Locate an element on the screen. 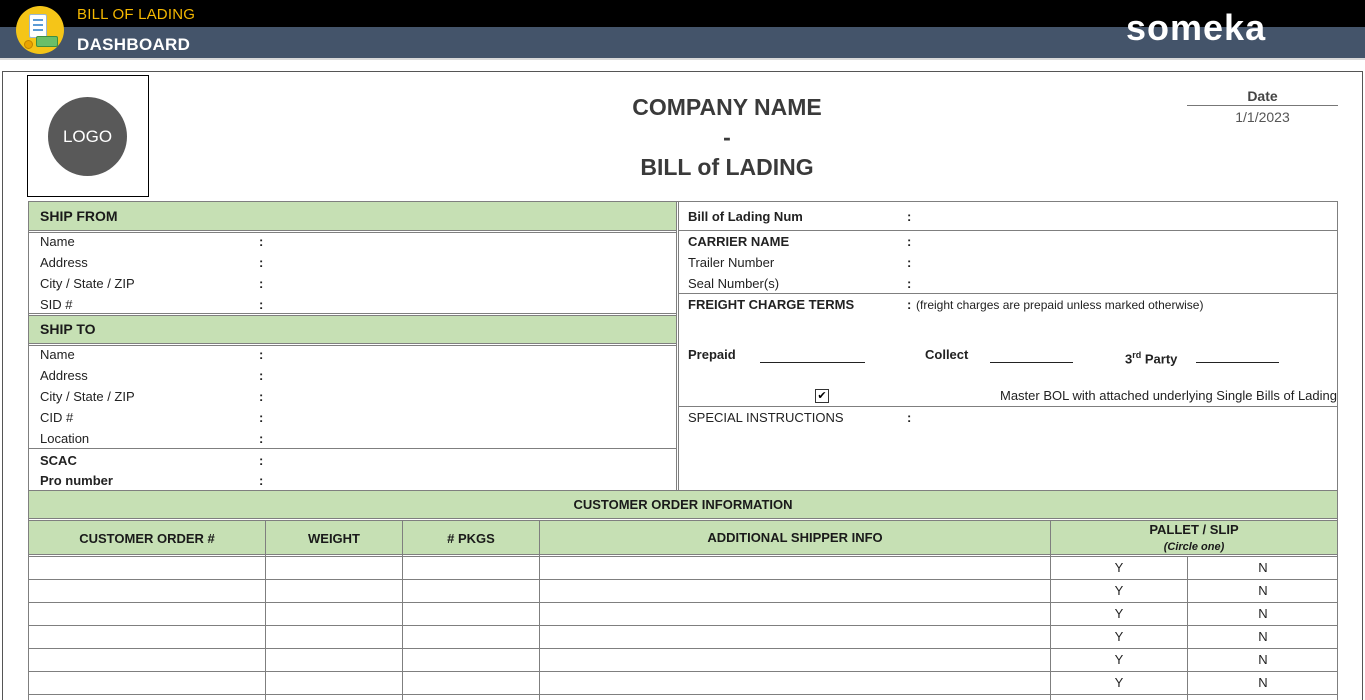 This screenshot has width=1365, height=700. third-party-suffix: rd is located at coordinates (1137, 355).